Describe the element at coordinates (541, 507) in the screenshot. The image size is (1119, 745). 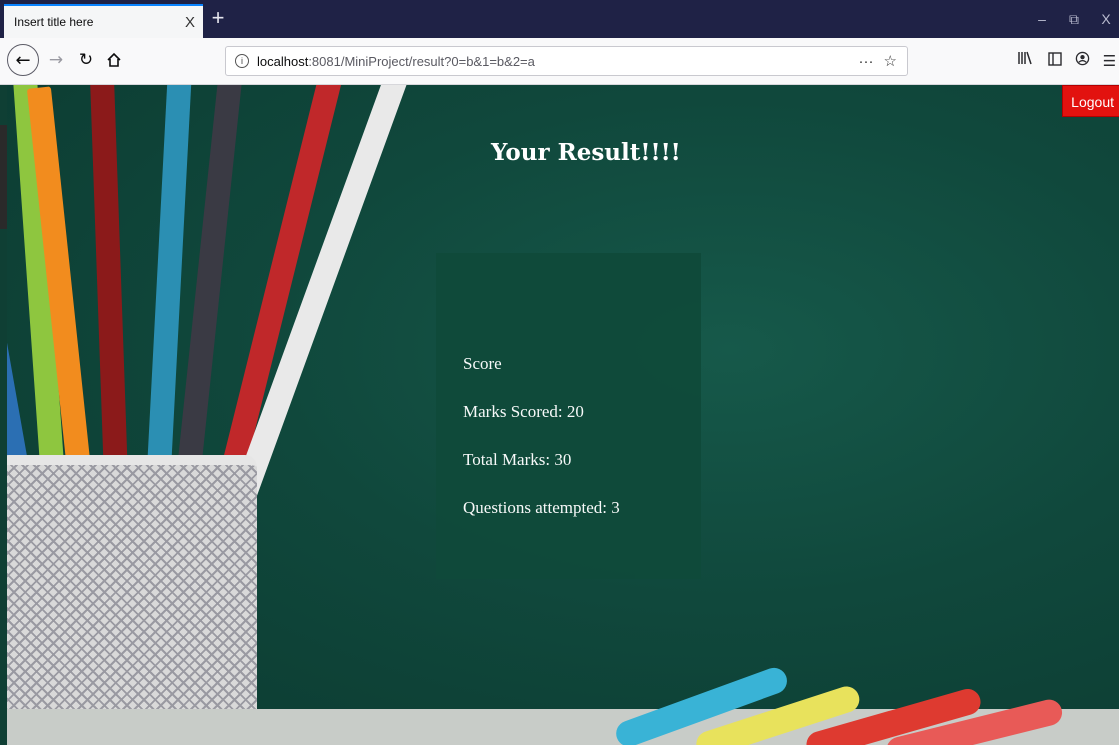
I see `questions-attempted: Questions attempted: 3` at that location.